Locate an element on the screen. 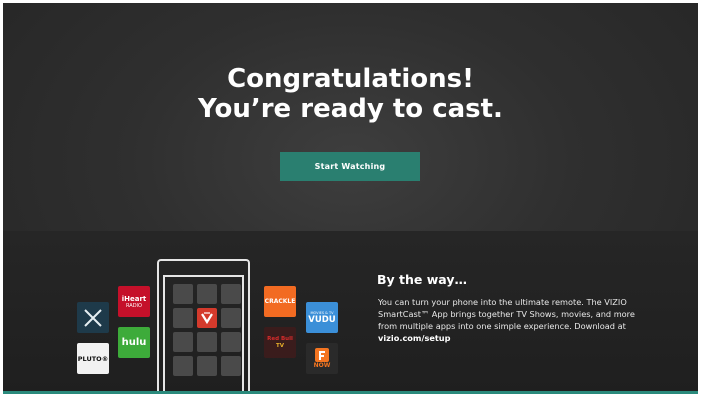  hulu-icon: hulu is located at coordinates (134, 342).